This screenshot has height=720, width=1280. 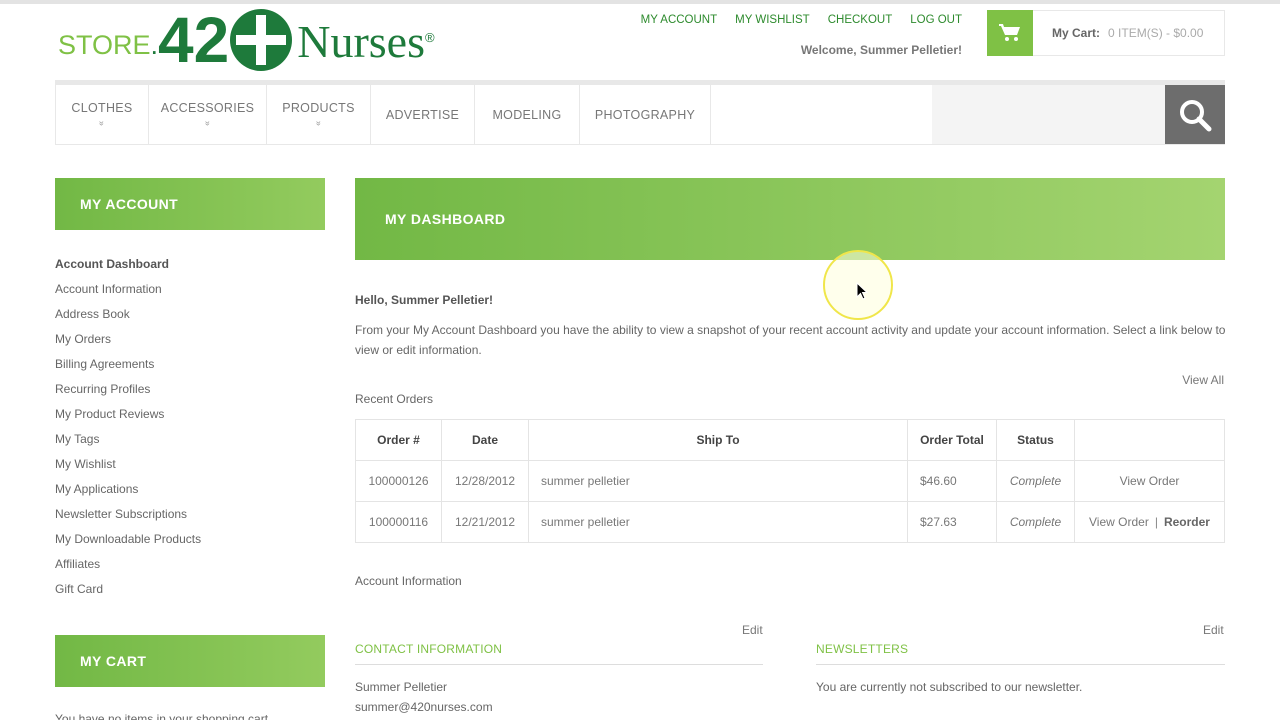 I want to click on sidebar-item-recurring-profiles: Recurring Profiles, so click(x=128, y=393).